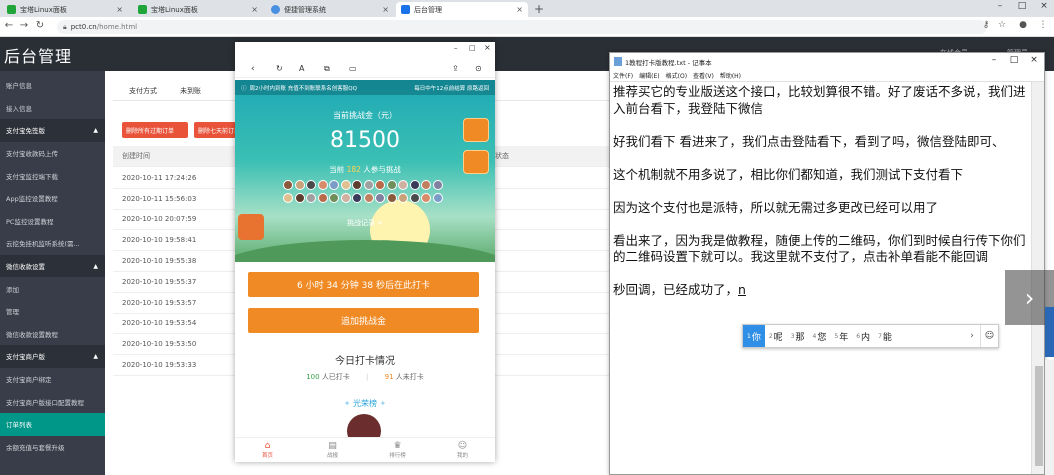 This screenshot has height=475, width=1054. I want to click on sidebar-item: 管理, so click(52, 311).